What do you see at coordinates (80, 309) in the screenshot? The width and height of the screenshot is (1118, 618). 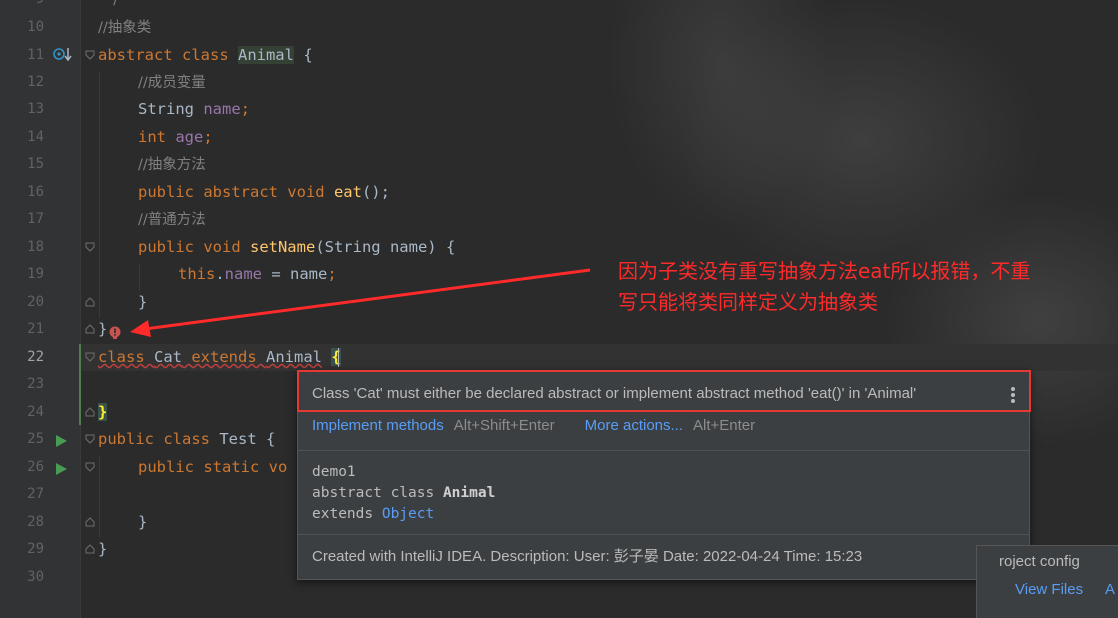 I see `gutter-divider` at bounding box center [80, 309].